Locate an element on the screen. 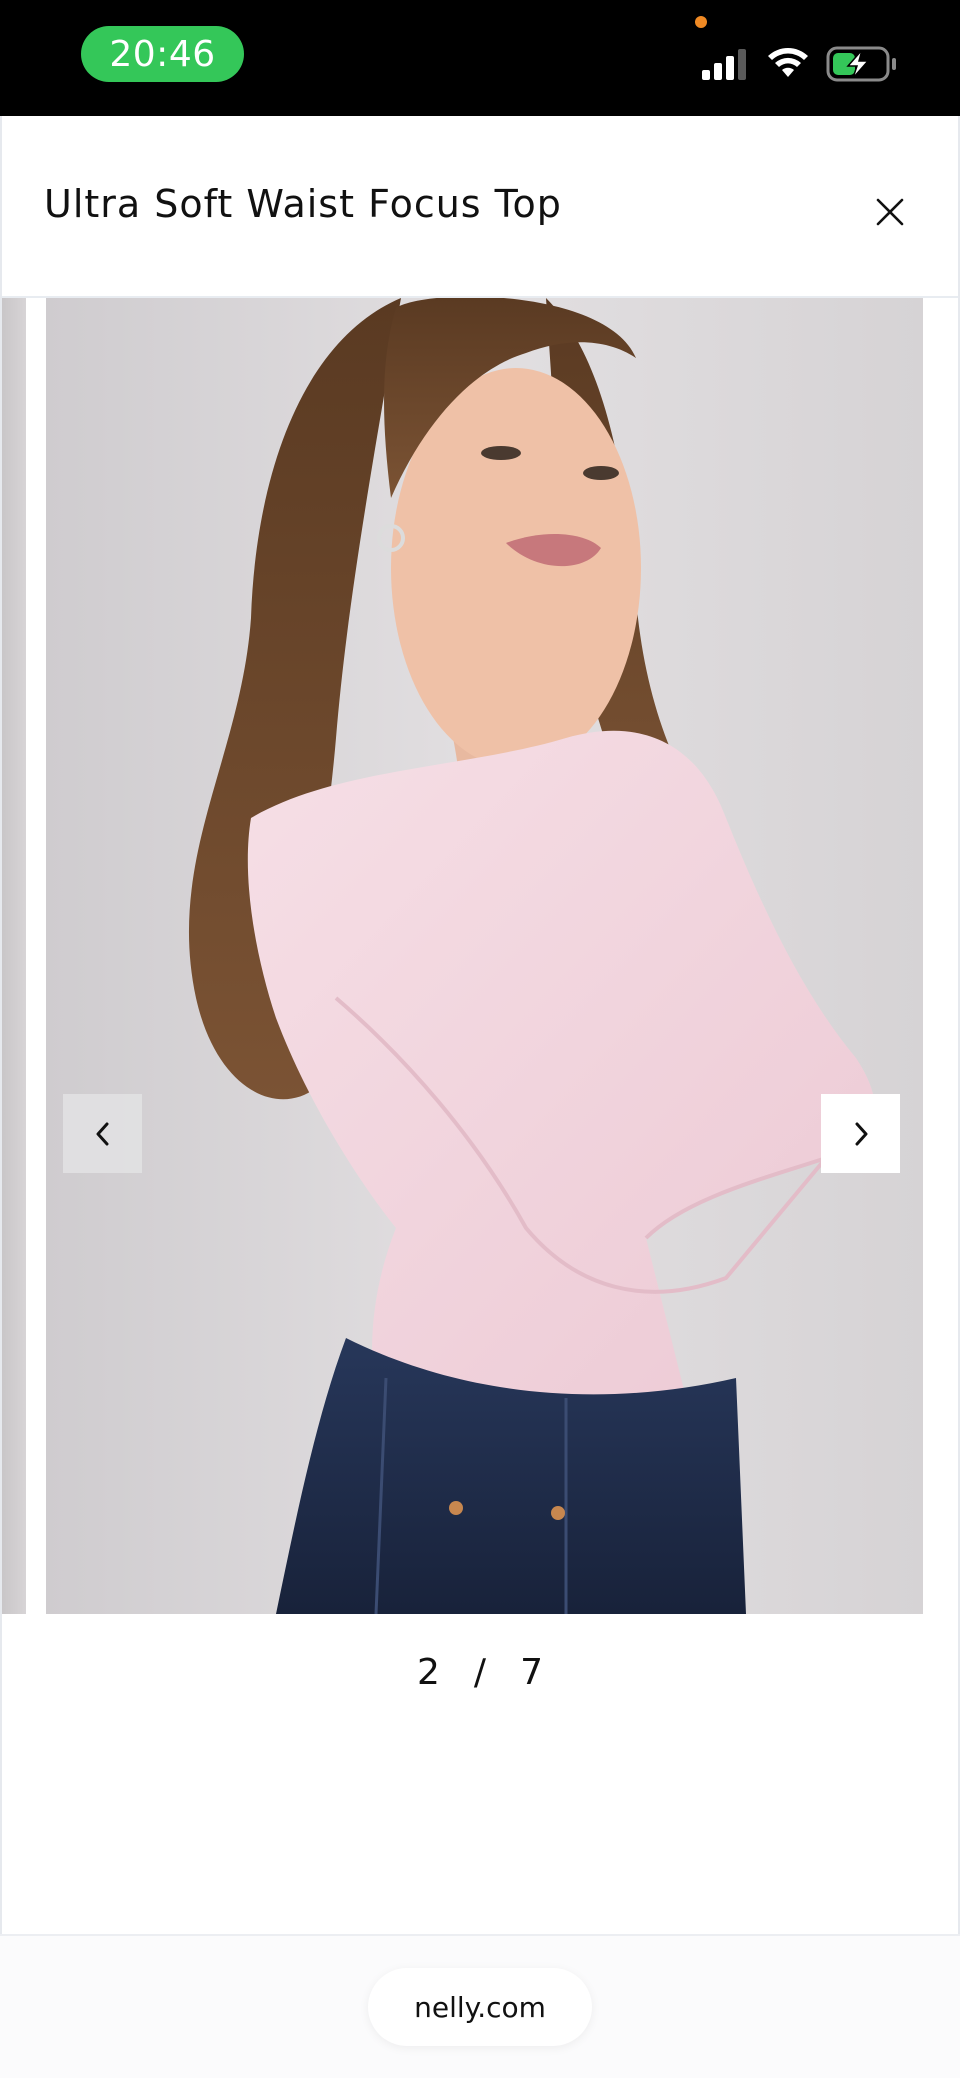  slide-counter: 2 / 7 is located at coordinates (480, 1672).